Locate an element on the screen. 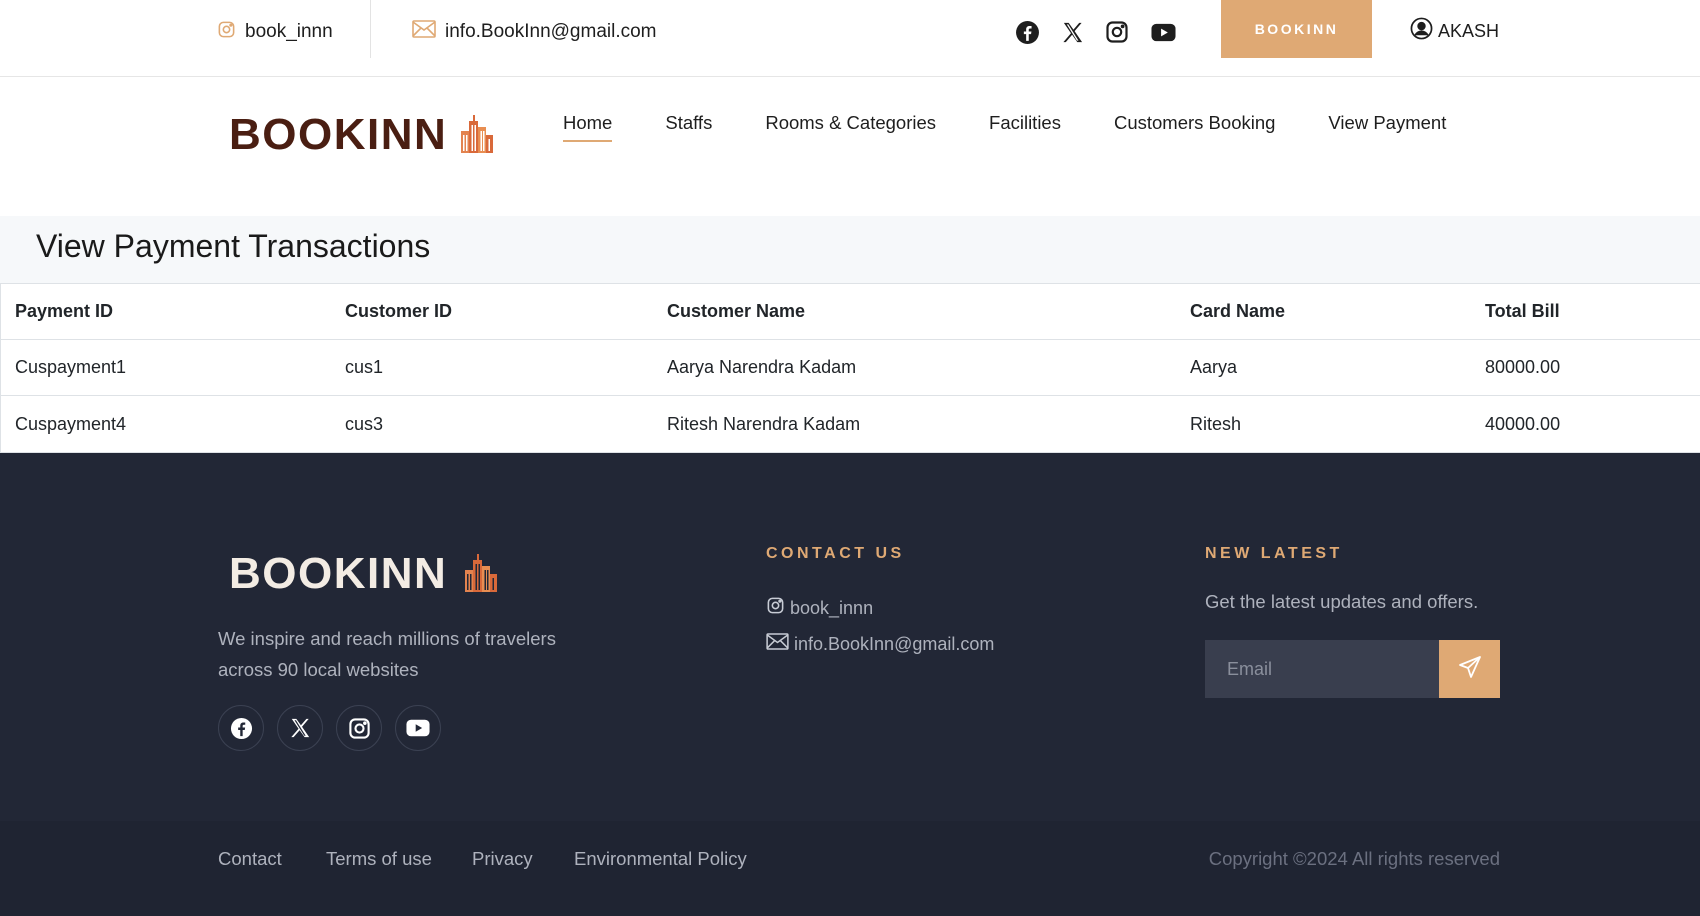 This screenshot has width=1700, height=916. header-card-name: Card Name is located at coordinates (1238, 311).